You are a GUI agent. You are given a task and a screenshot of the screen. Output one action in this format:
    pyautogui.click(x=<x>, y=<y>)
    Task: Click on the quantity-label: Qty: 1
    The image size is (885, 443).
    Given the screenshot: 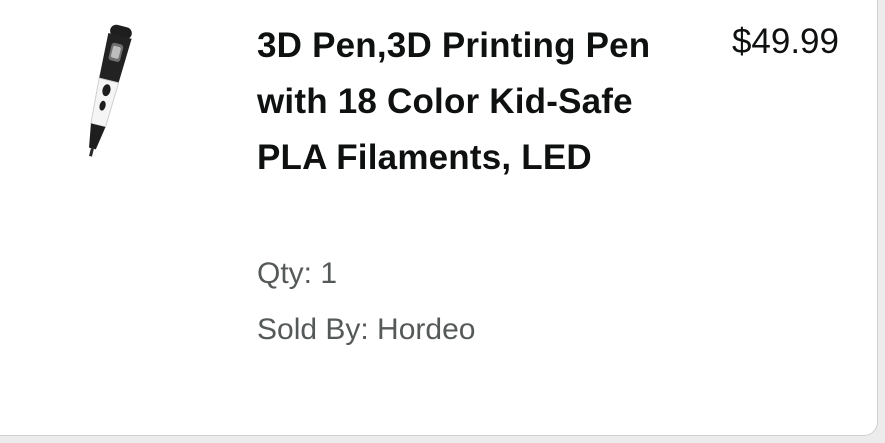 What is the action you would take?
    pyautogui.click(x=297, y=273)
    